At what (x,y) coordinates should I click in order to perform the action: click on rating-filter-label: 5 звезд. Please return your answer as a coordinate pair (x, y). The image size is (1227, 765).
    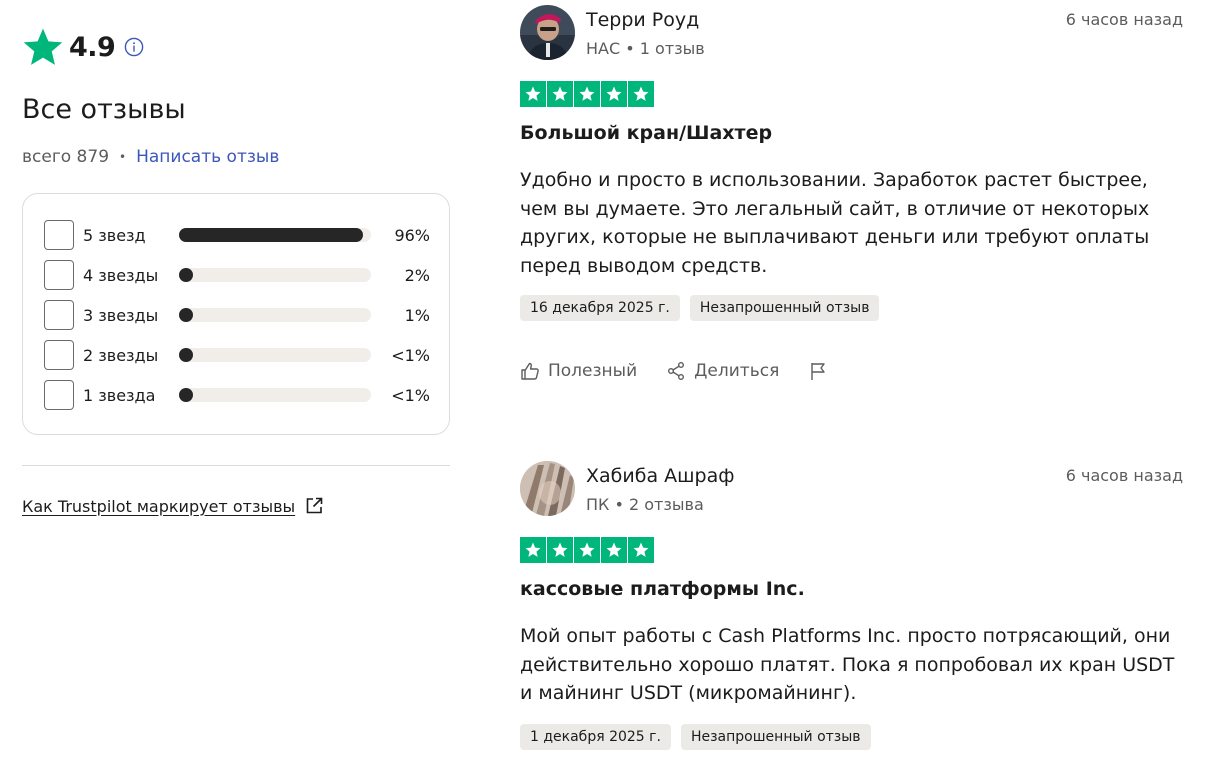
    Looking at the image, I should click on (114, 235).